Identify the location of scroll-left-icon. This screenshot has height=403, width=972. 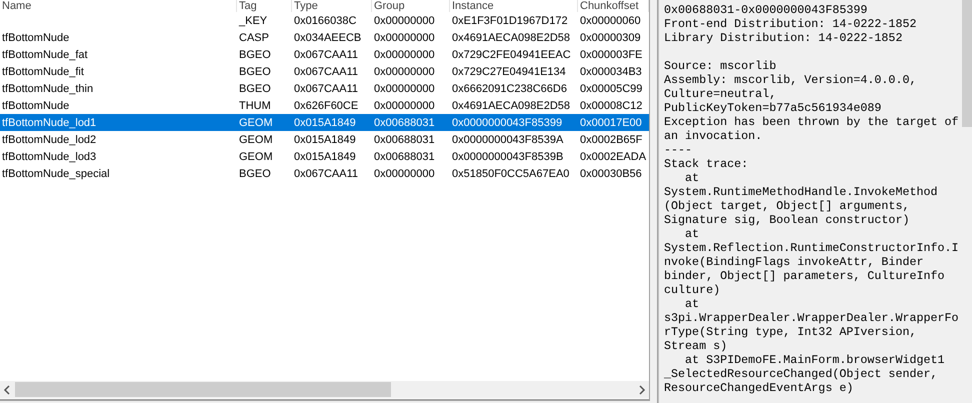
(7, 389).